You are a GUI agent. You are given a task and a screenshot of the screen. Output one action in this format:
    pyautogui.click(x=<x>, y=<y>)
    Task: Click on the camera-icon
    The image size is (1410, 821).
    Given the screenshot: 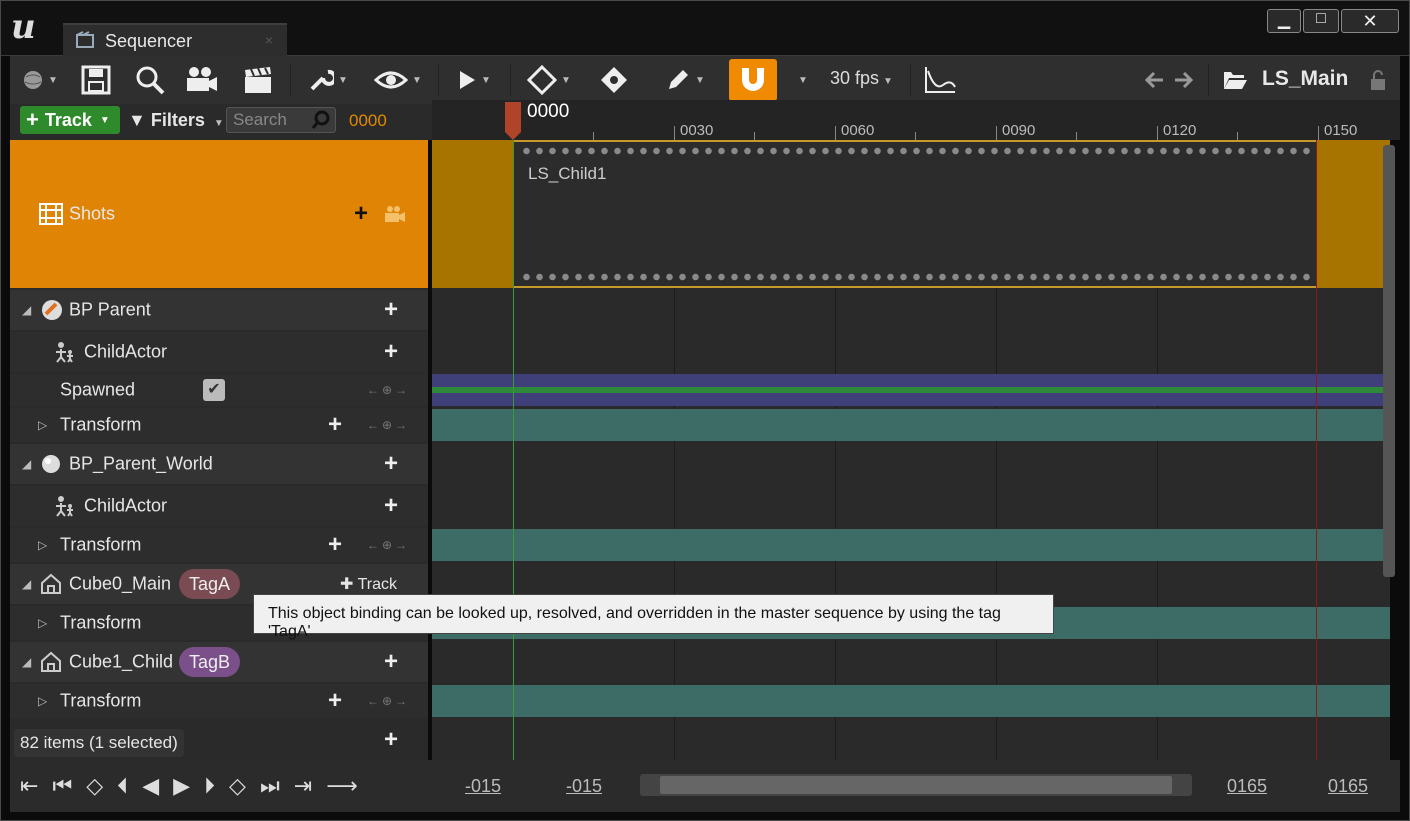 What is the action you would take?
    pyautogui.click(x=395, y=214)
    